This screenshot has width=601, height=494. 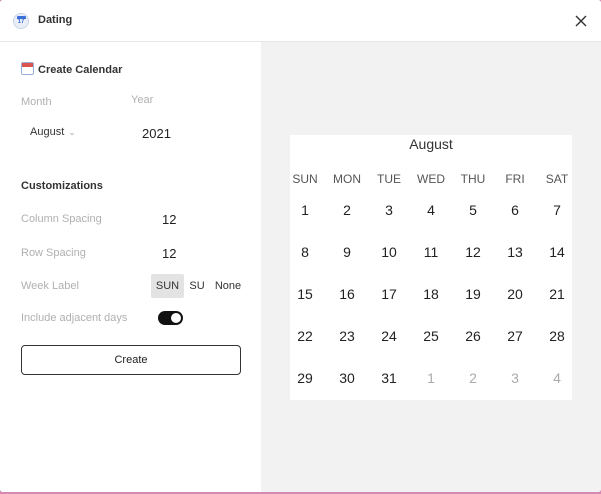 I want to click on day-cell: 8, so click(x=305, y=252).